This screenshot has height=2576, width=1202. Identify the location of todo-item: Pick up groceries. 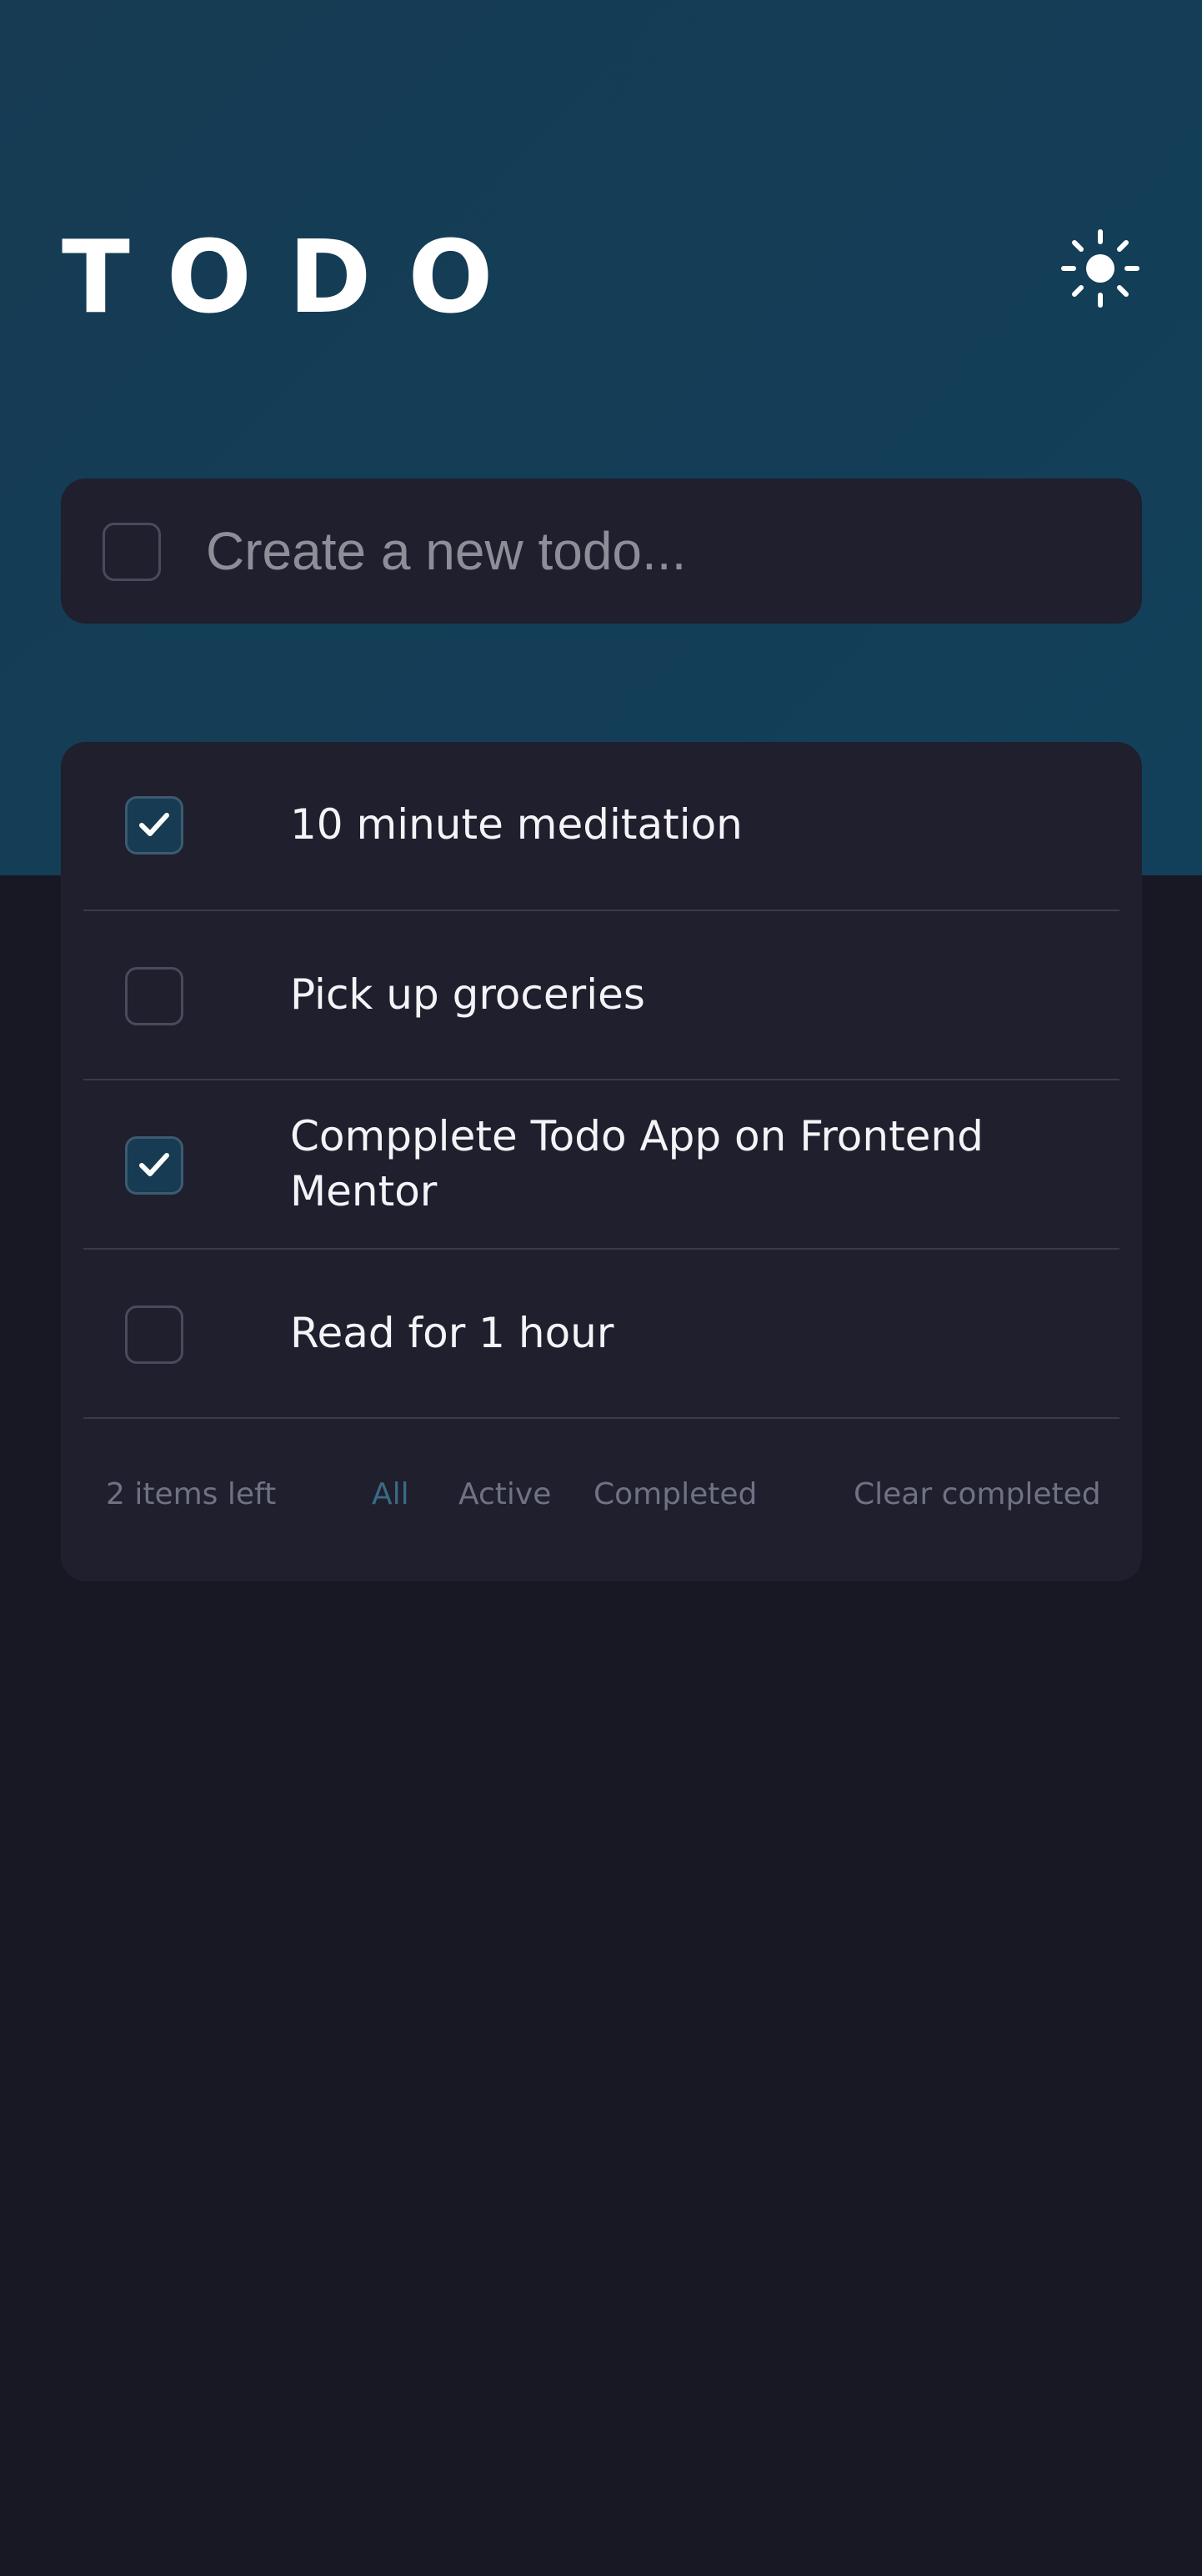
(601, 995).